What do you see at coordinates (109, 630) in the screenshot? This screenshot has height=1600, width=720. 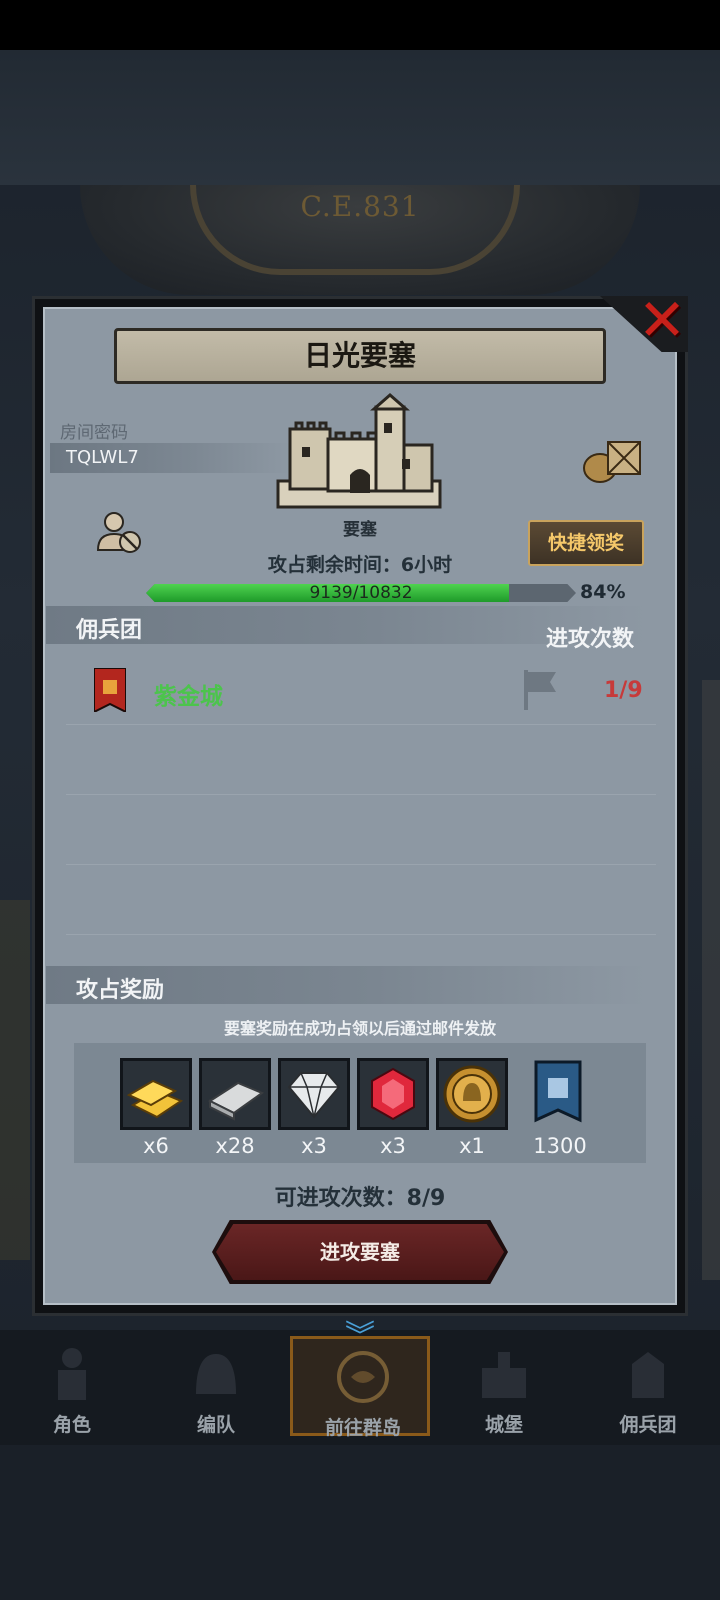 I see `mercenary-header-label: 佣兵团` at bounding box center [109, 630].